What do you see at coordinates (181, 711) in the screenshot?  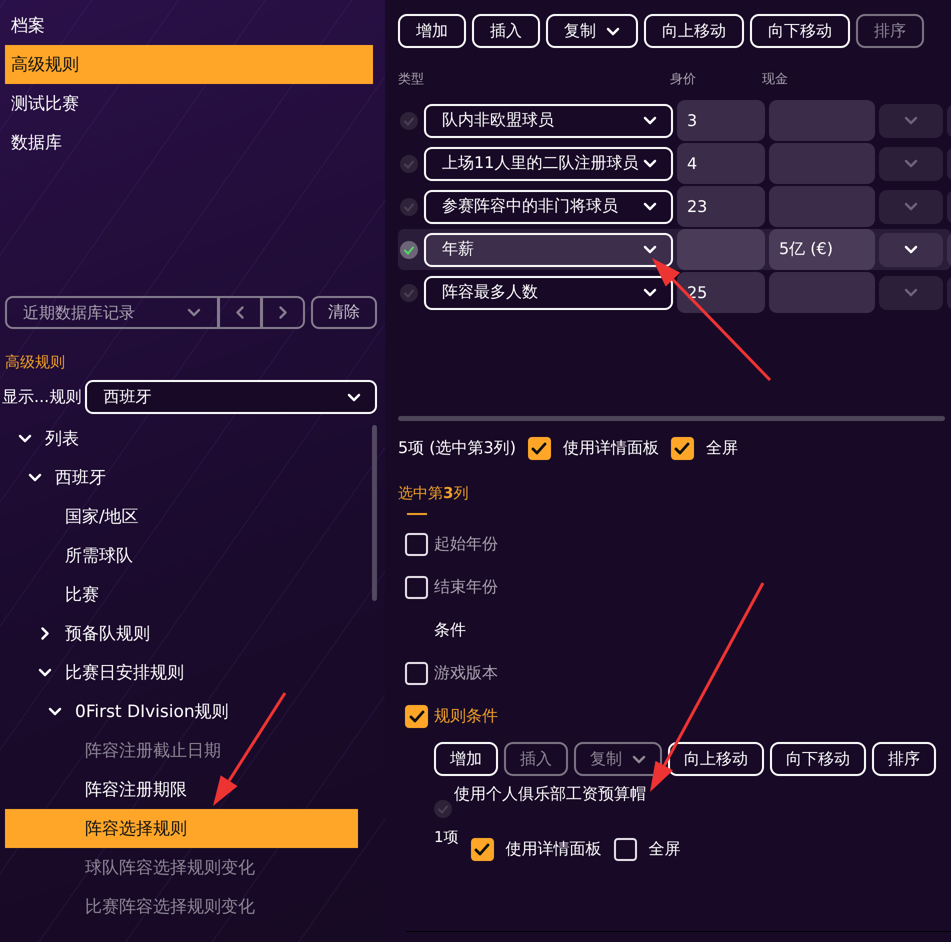 I see `tree-item: 0First DIvision规则` at bounding box center [181, 711].